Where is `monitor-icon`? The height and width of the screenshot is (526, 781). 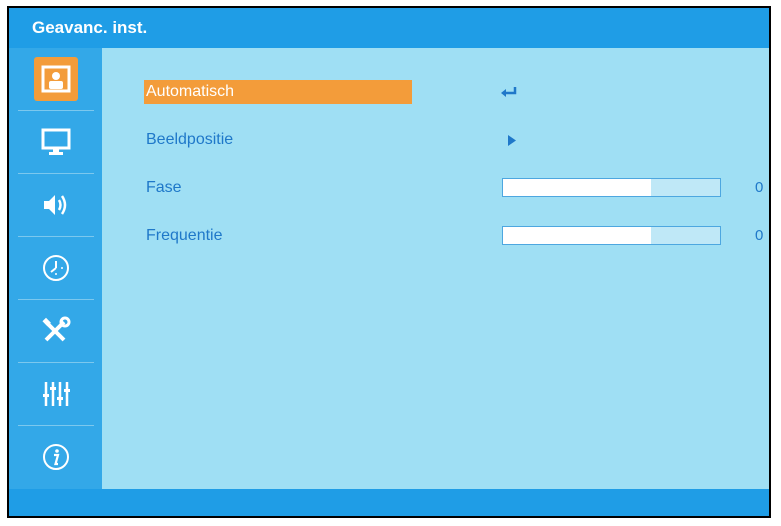
monitor-icon is located at coordinates (56, 142).